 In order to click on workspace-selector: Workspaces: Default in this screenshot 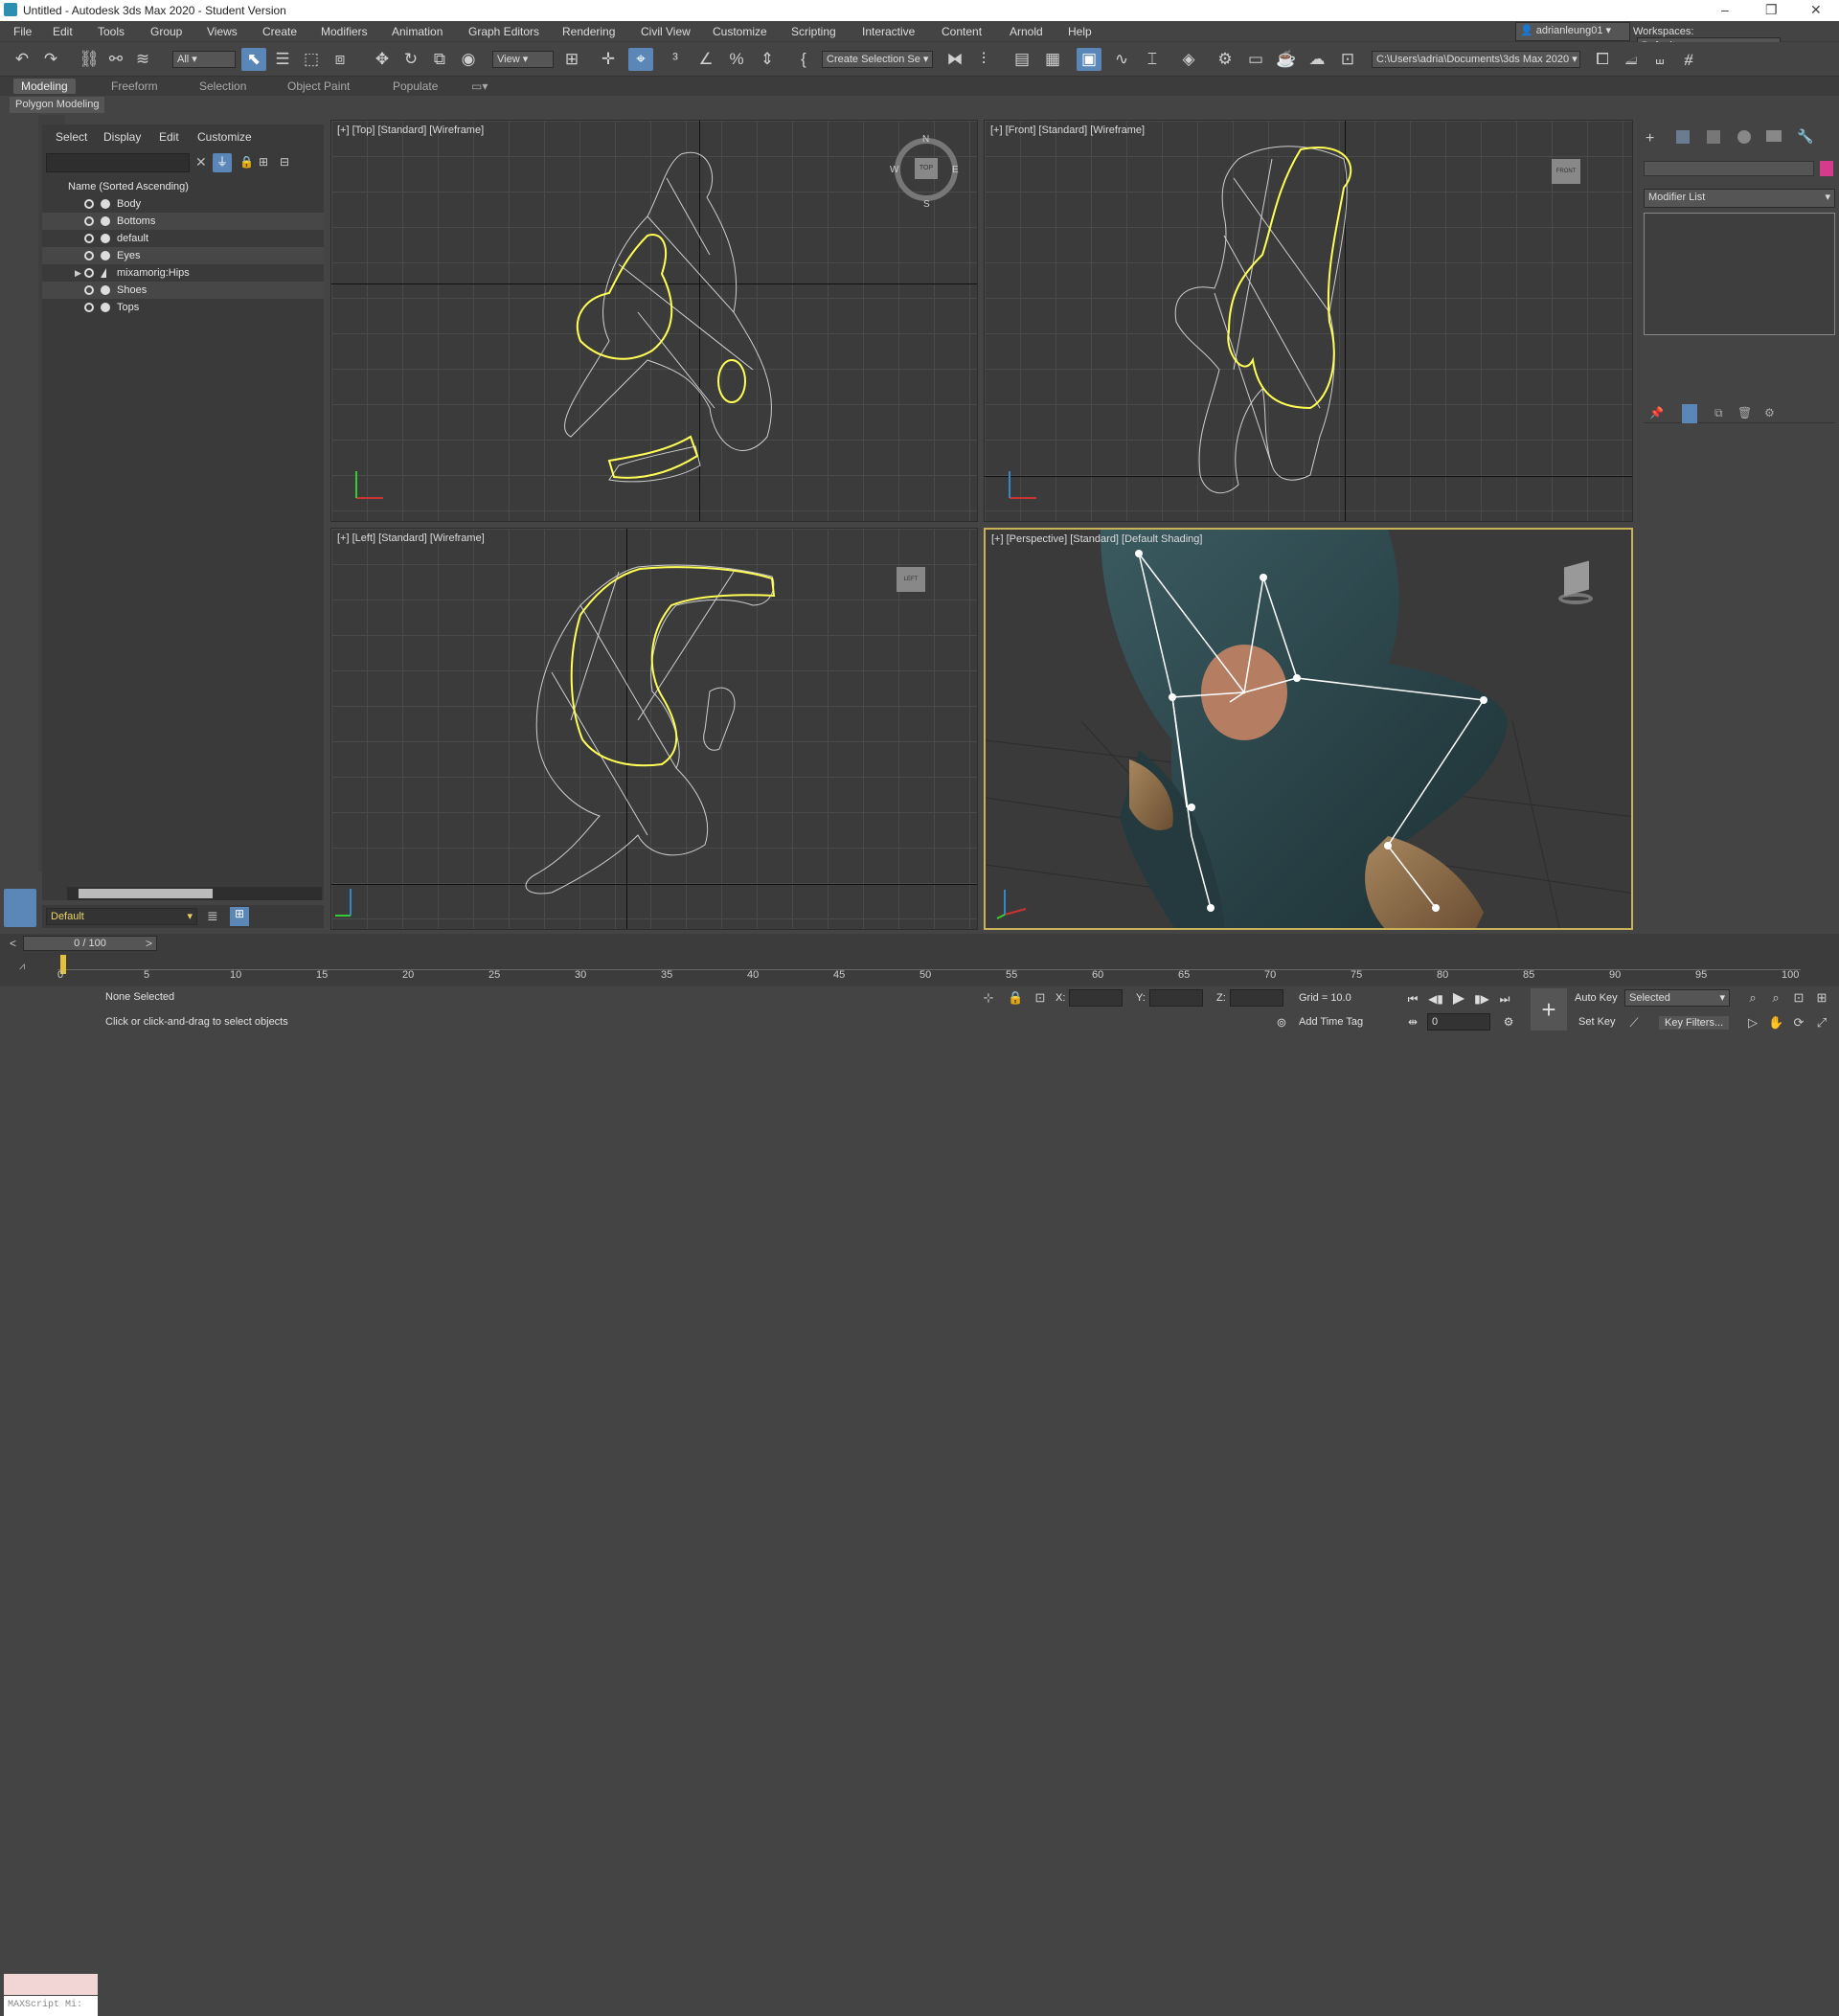, I will do `click(1736, 38)`.